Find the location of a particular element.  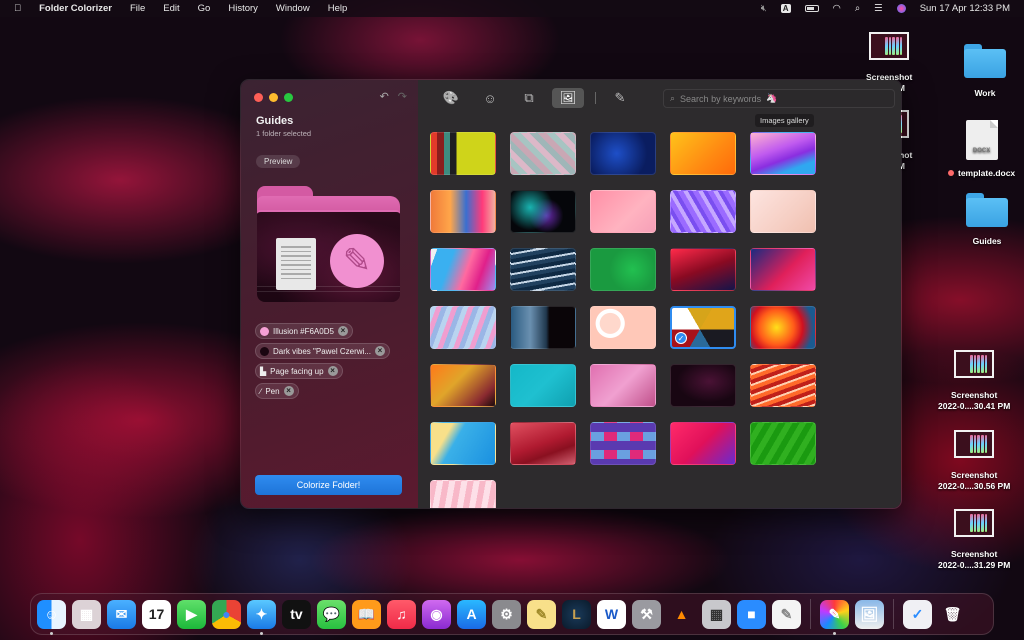

mute-icon: 🔇︎ is located at coordinates (764, 8).